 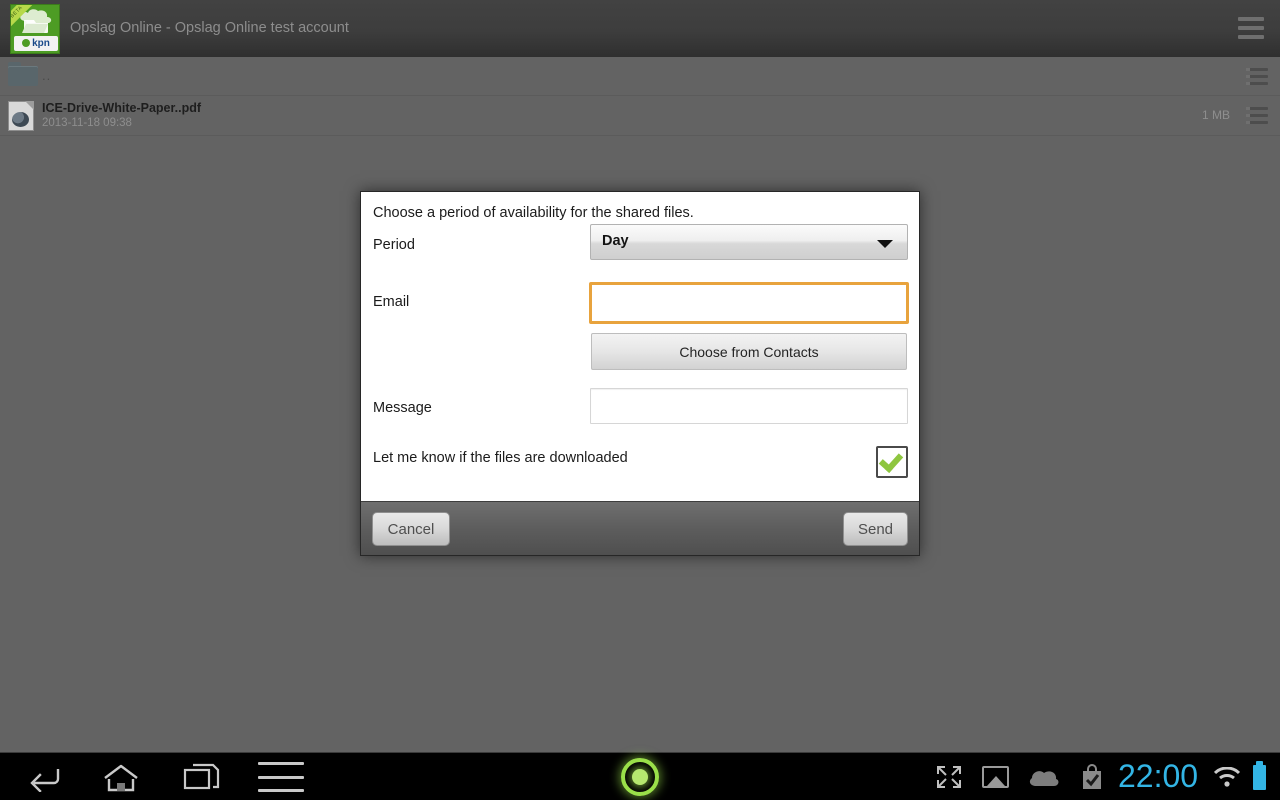 I want to click on checkmark-icon, so click(x=891, y=460).